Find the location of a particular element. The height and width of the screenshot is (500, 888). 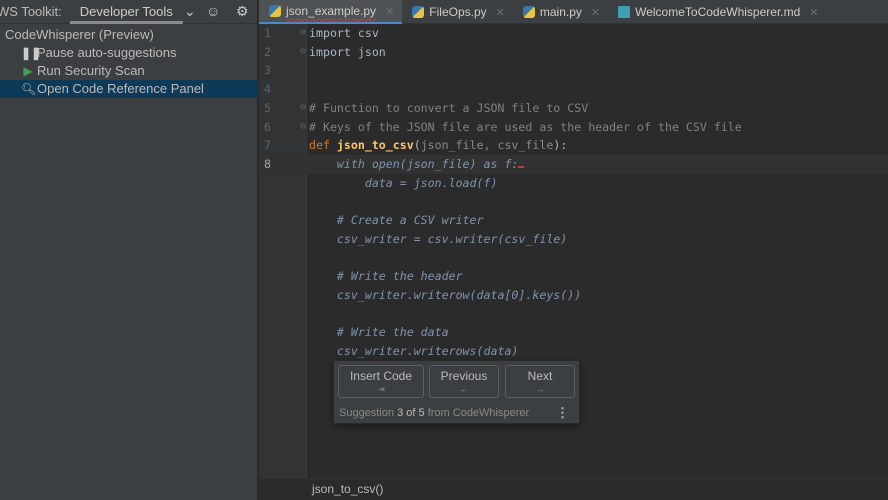

tree-item-security-scan: ▶ Run Security Scan is located at coordinates (128, 71).